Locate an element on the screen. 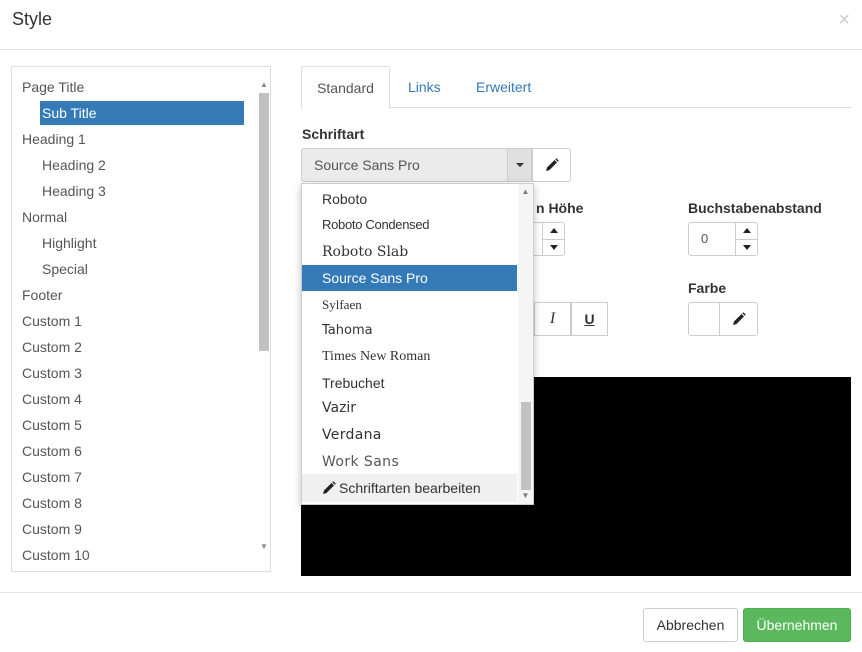 This screenshot has width=862, height=652. style-item-custom-9: Custom 9 is located at coordinates (52, 529).